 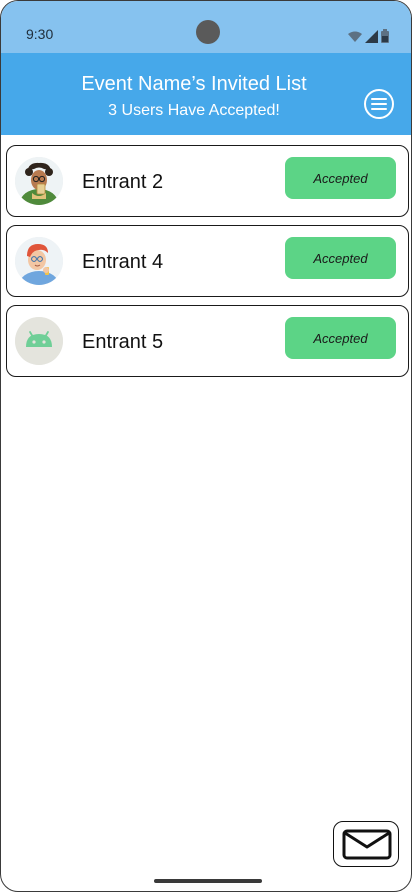 What do you see at coordinates (123, 182) in the screenshot?
I see `entrant-name: Entrant 2` at bounding box center [123, 182].